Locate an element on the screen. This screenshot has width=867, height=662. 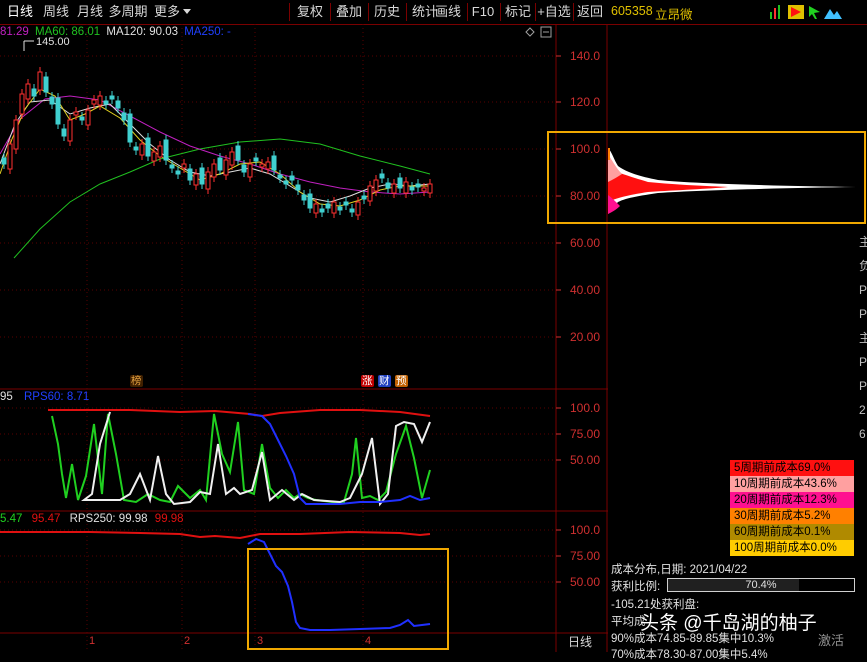
cost-row-100: 100周期前成本0.0% is located at coordinates (792, 548).